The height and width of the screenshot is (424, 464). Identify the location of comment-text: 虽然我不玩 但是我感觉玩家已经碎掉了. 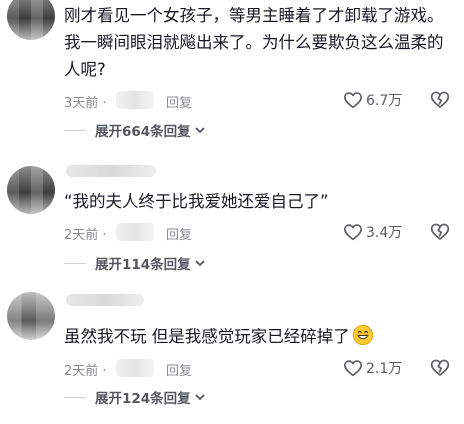
(256, 336).